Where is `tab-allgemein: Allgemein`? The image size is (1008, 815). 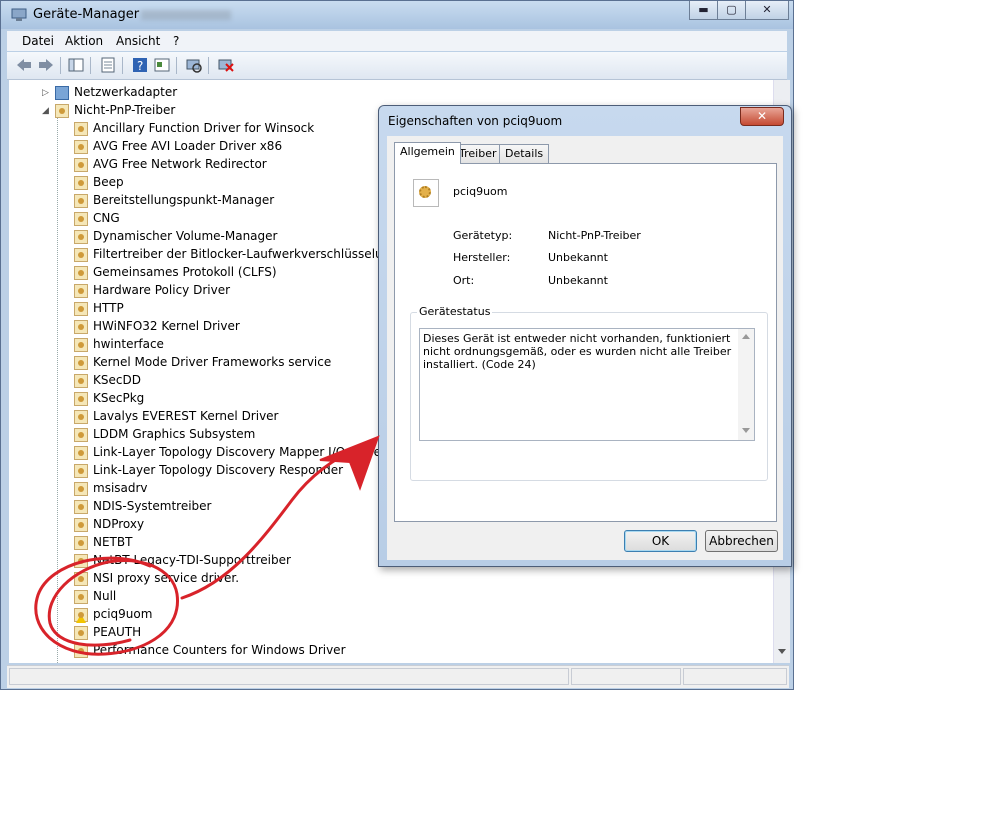 tab-allgemein: Allgemein is located at coordinates (427, 153).